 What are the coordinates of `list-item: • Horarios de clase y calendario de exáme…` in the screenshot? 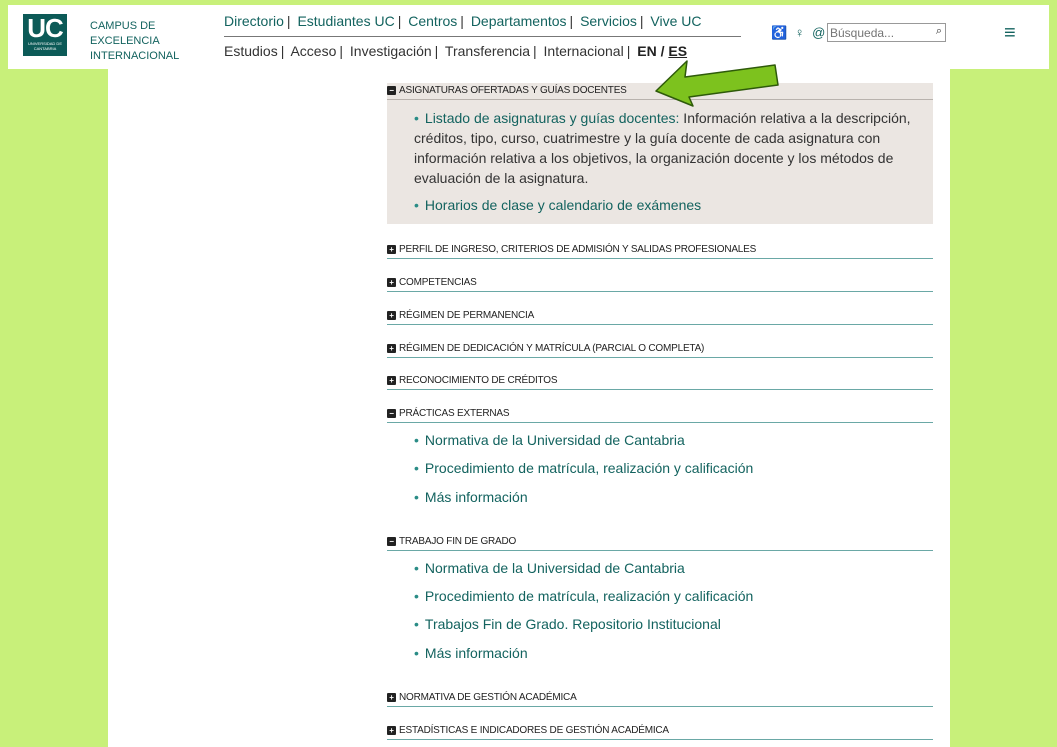 It's located at (557, 205).